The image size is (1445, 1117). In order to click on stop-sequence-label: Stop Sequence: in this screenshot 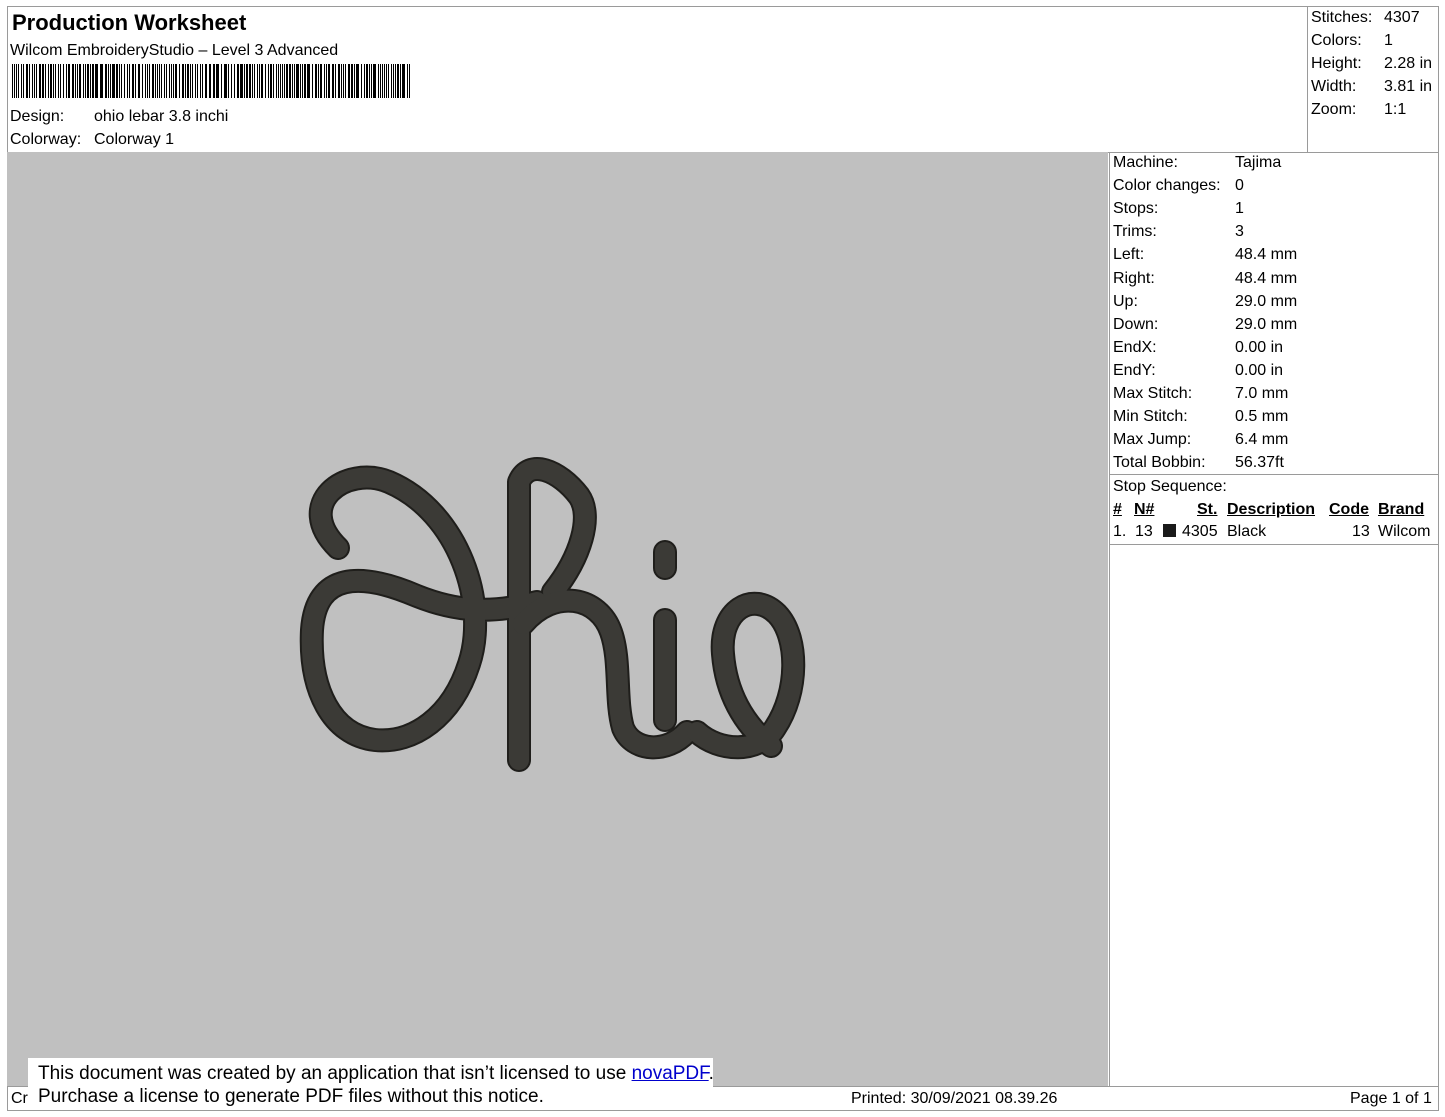, I will do `click(1170, 486)`.